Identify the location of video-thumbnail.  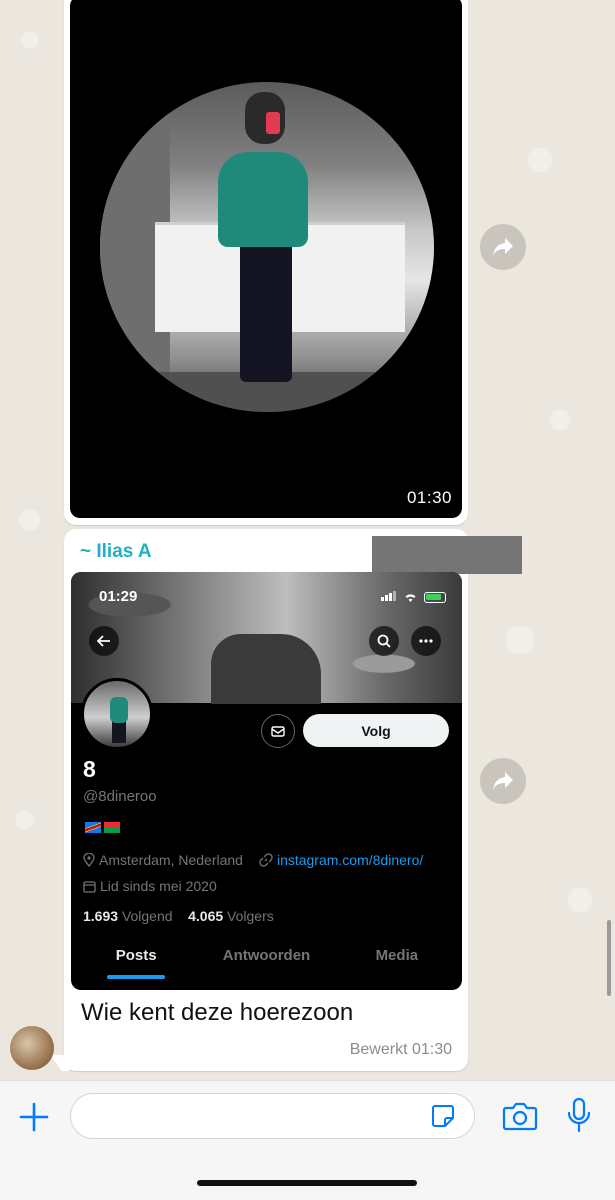
(267, 247).